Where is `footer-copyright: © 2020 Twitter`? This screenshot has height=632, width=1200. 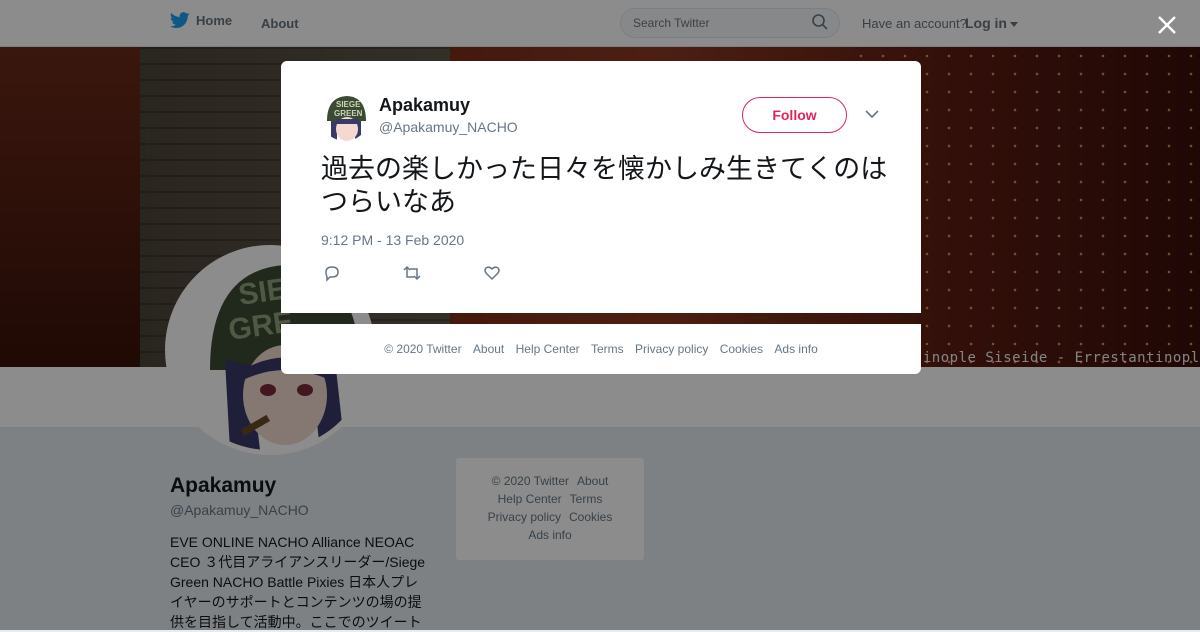 footer-copyright: © 2020 Twitter is located at coordinates (423, 349).